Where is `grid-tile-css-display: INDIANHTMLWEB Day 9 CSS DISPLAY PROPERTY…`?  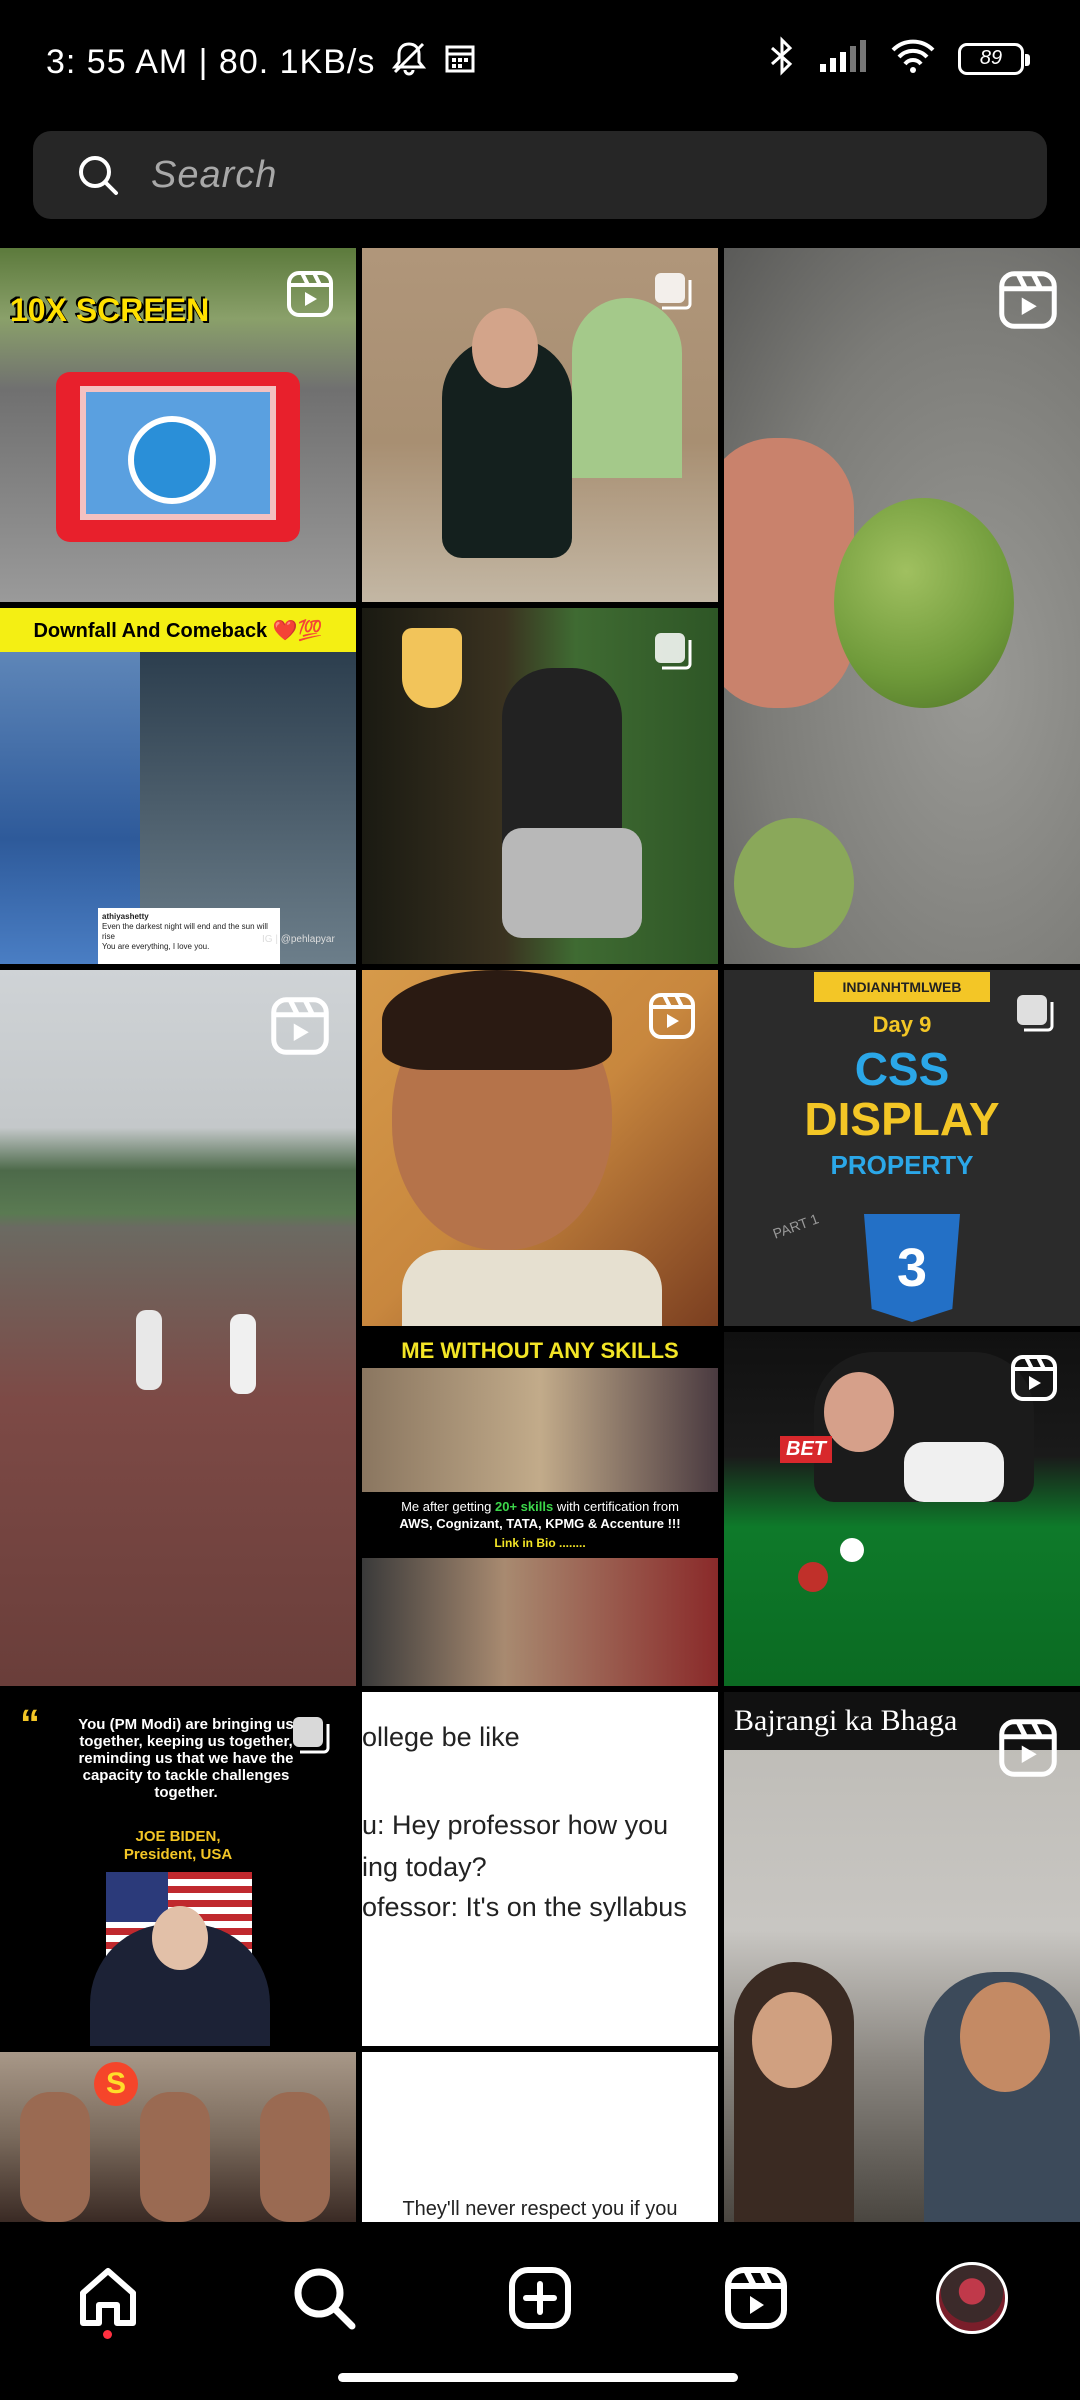
grid-tile-css-display: INDIANHTMLWEB Day 9 CSS DISPLAY PROPERTY… is located at coordinates (902, 1148).